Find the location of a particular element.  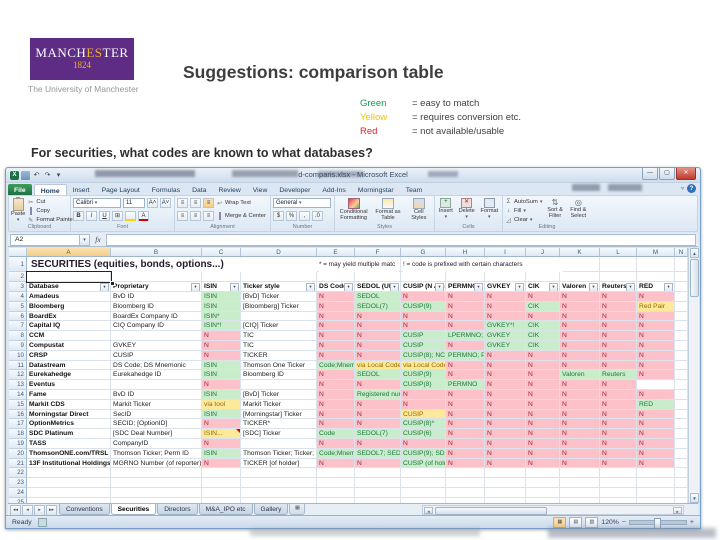

filter-arrow-icon: ▾ is located at coordinates (234, 287).